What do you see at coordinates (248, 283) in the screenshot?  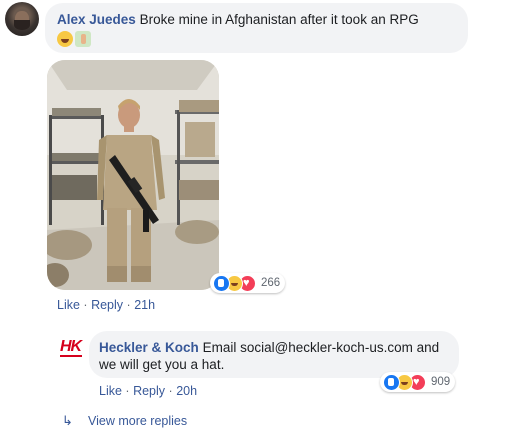 I see `comment-reactions: 266` at bounding box center [248, 283].